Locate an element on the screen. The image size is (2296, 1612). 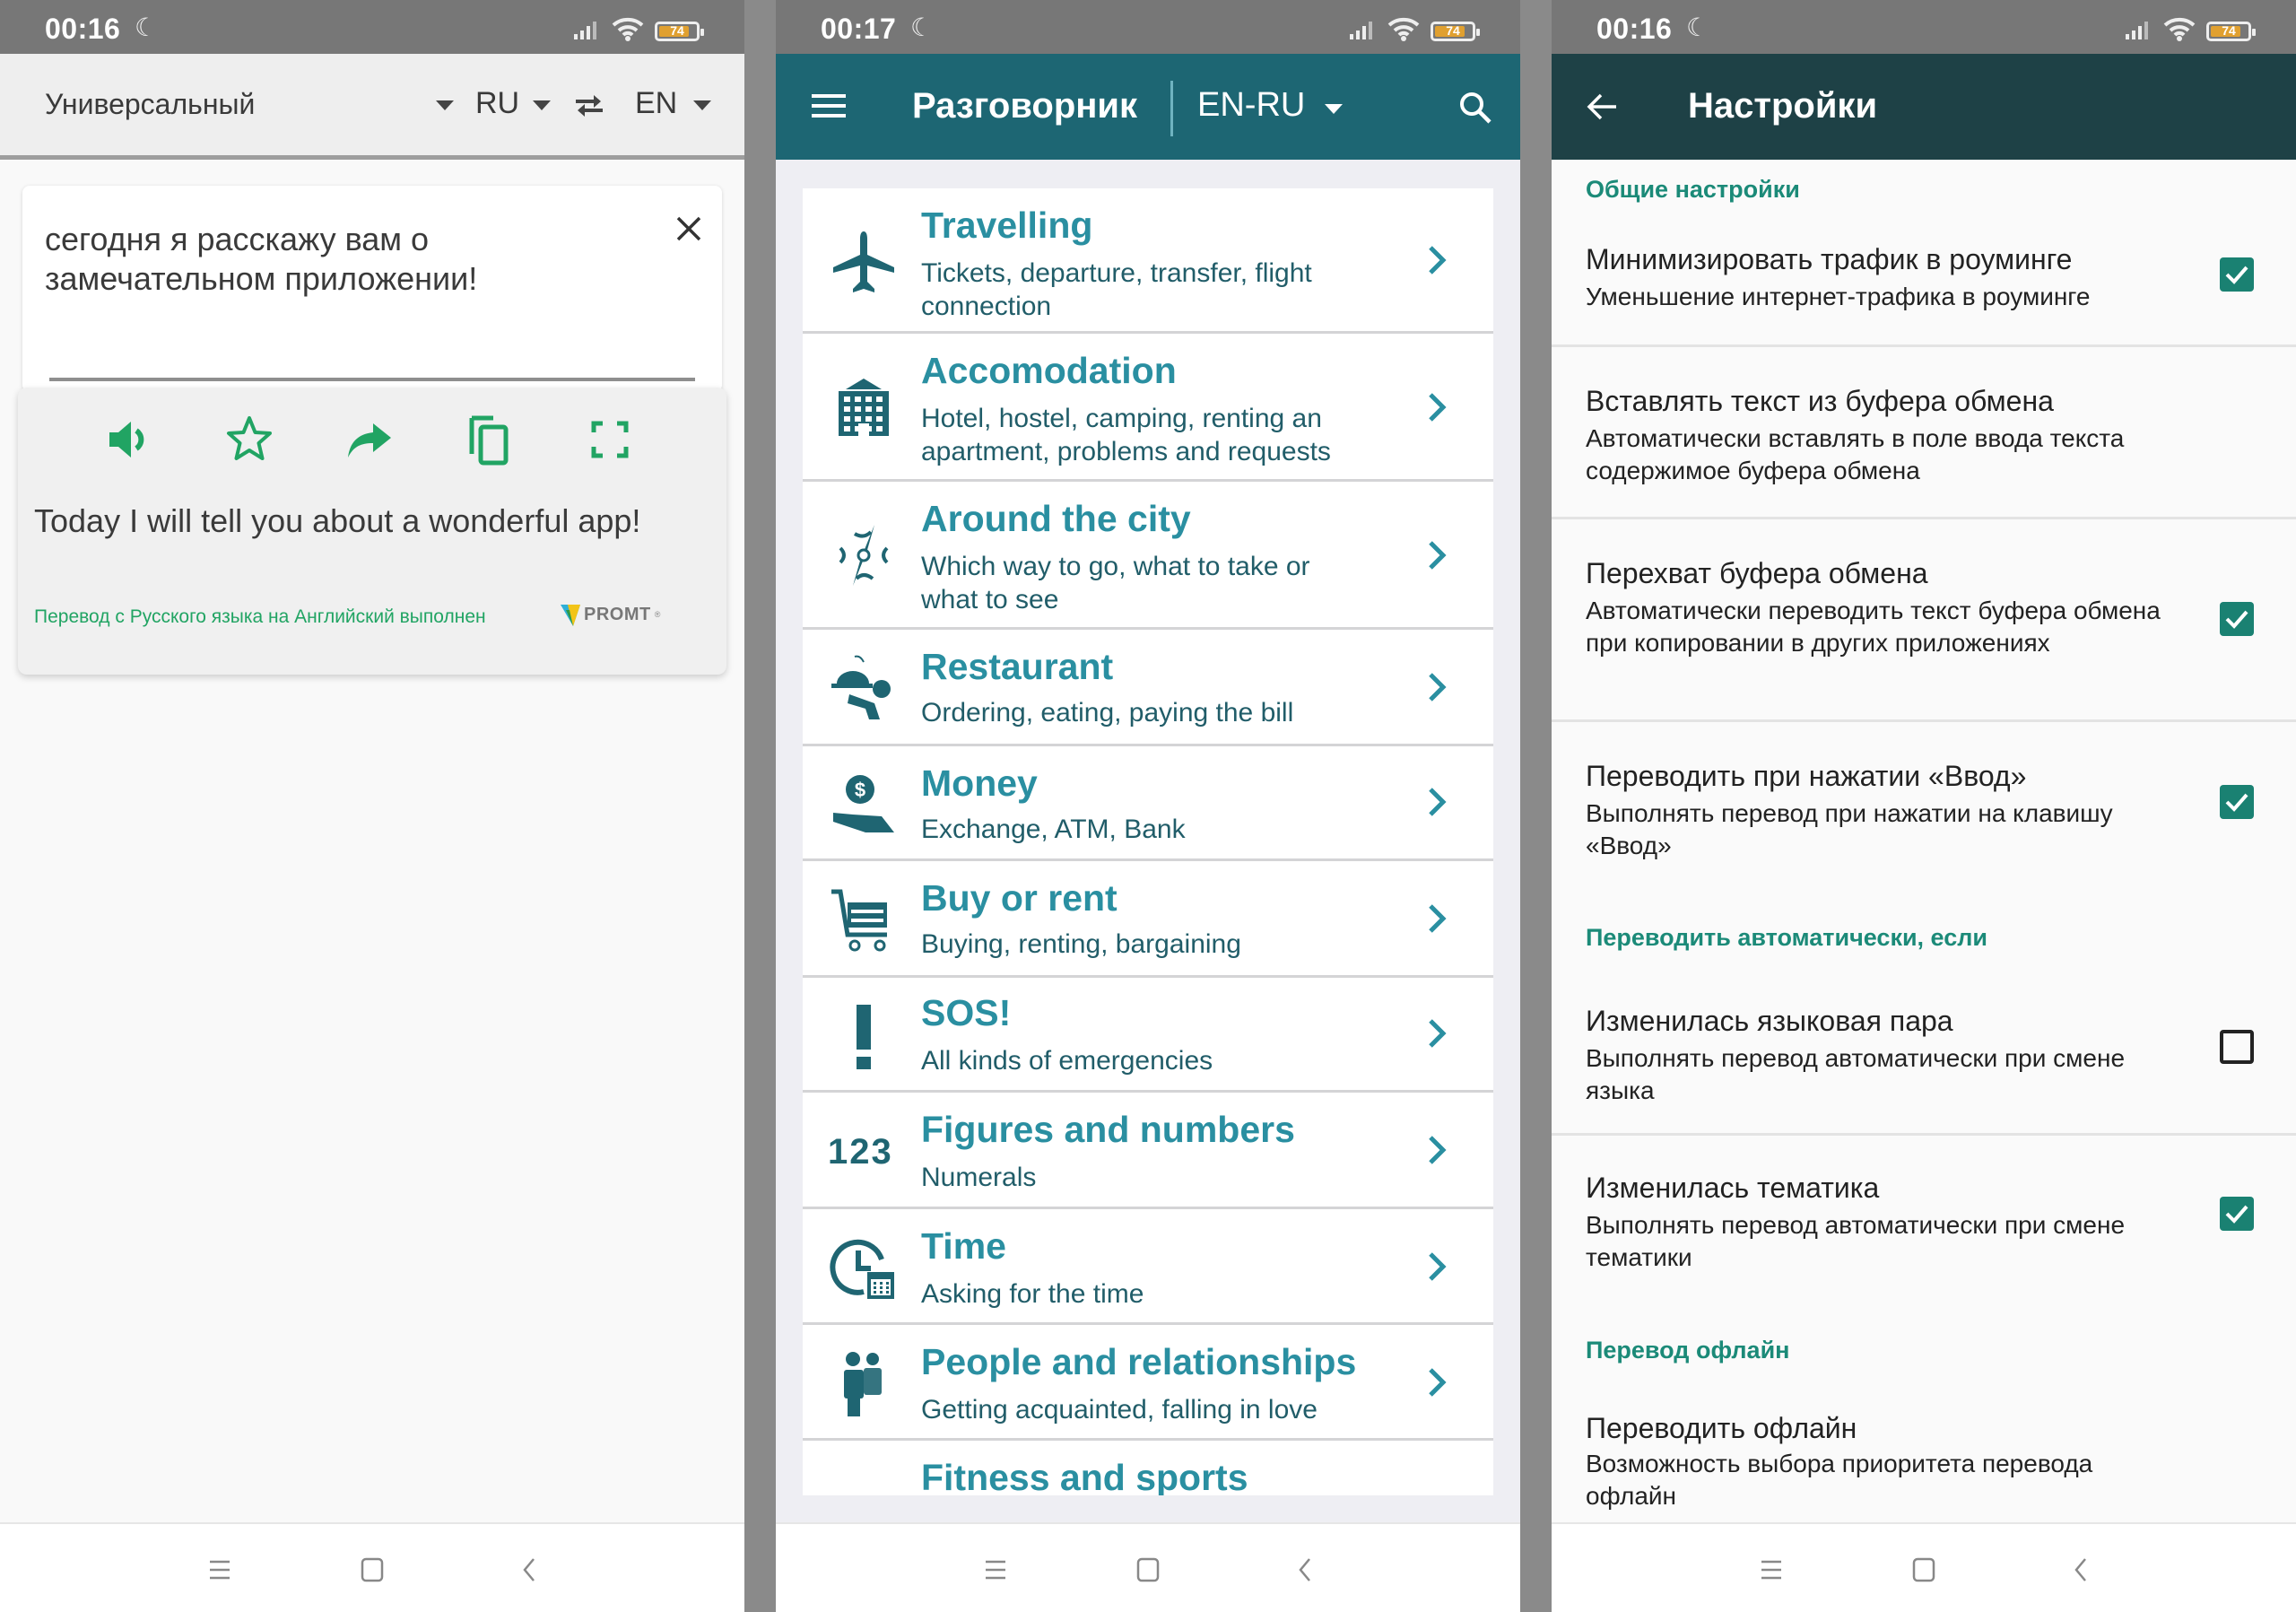
money-hand-icon: $ is located at coordinates (863, 803).